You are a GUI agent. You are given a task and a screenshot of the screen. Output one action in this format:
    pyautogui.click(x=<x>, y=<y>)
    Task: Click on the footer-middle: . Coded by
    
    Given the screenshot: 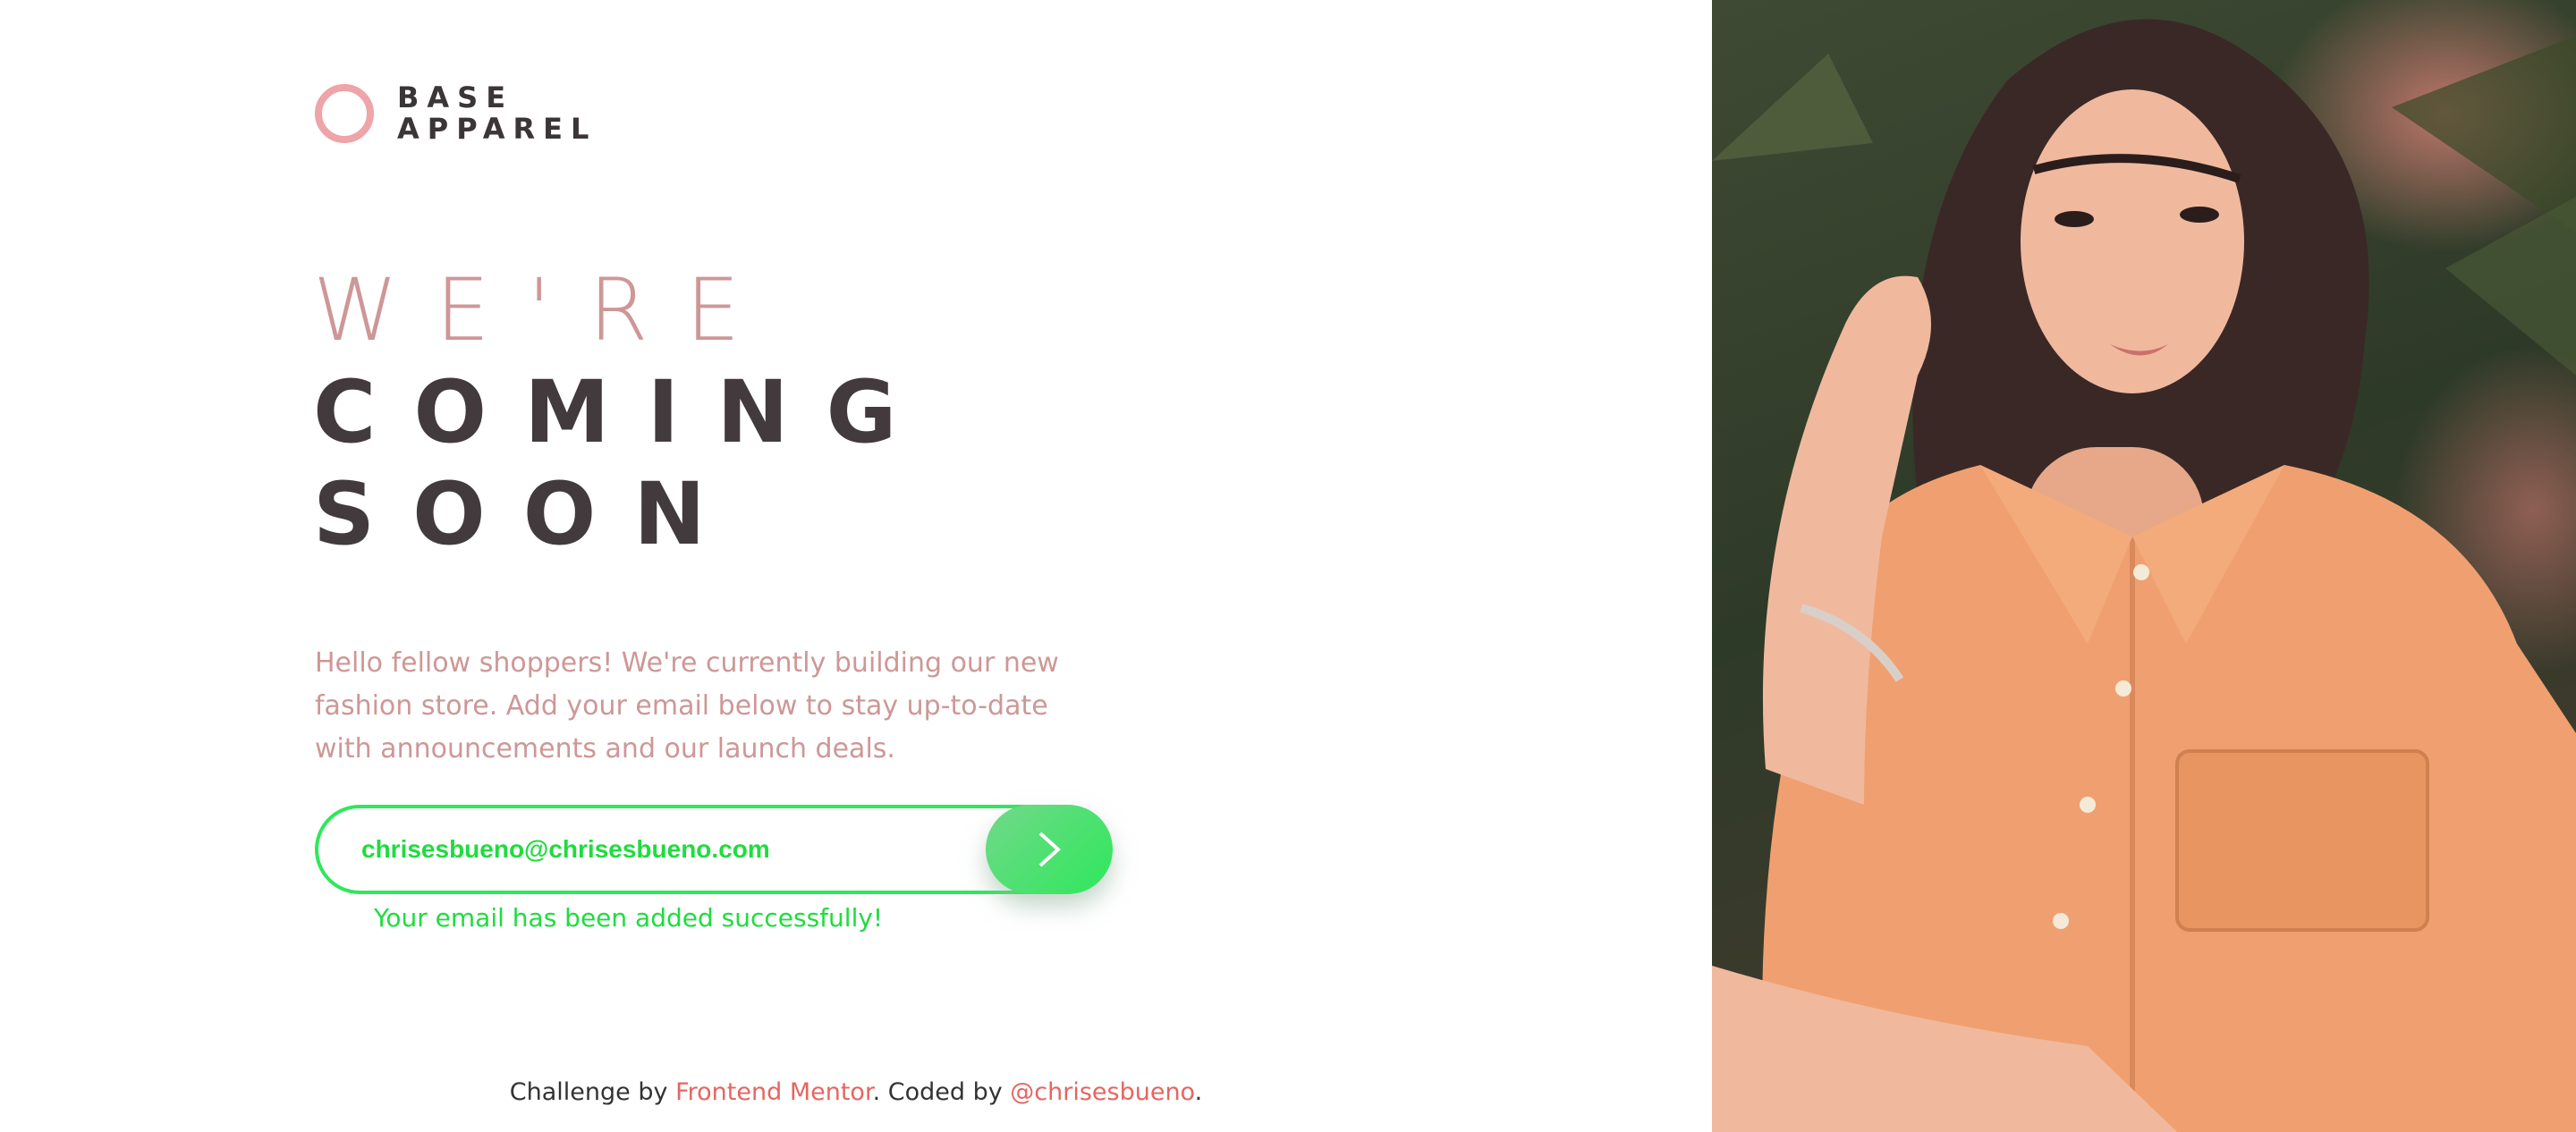 What is the action you would take?
    pyautogui.click(x=941, y=1092)
    